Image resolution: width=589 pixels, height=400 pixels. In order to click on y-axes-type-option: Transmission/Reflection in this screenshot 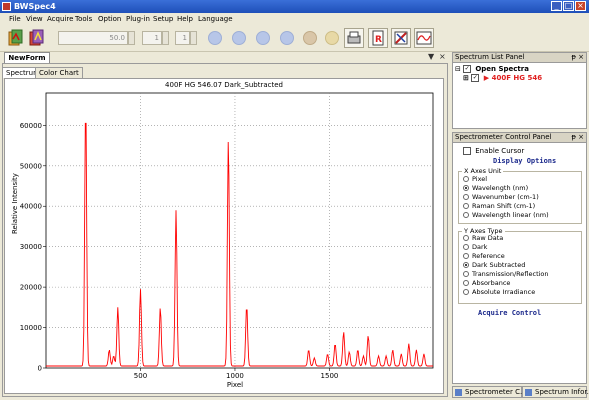, I will do `click(506, 274)`.